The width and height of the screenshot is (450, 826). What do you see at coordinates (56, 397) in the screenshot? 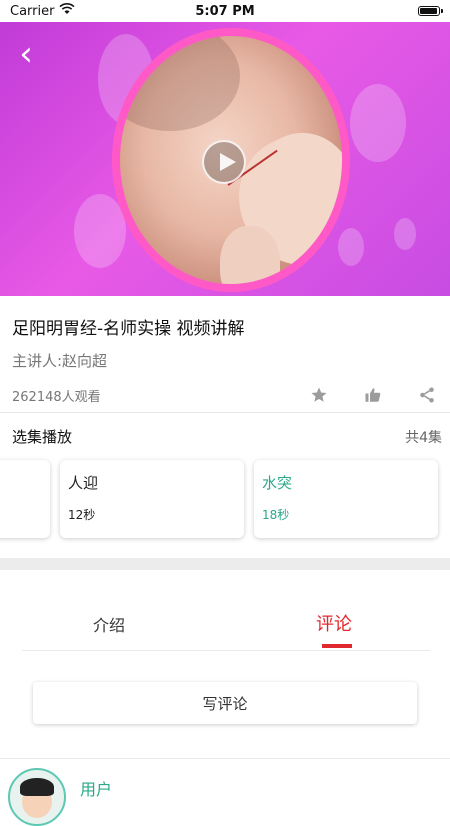
I see `view-count: 262148人观看` at bounding box center [56, 397].